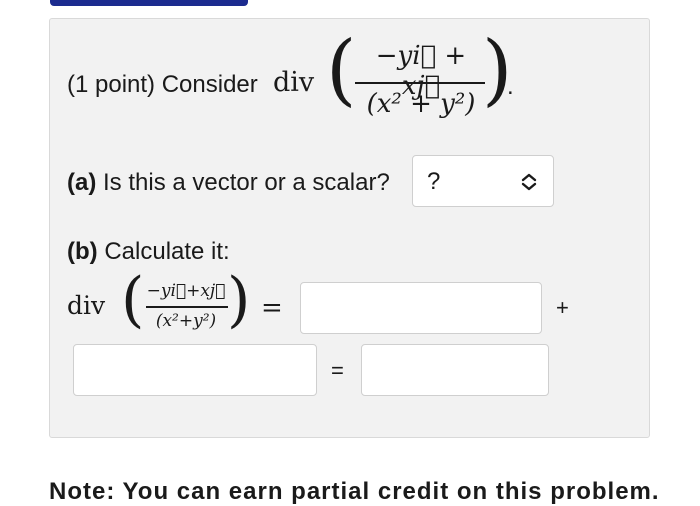 The image size is (700, 506). Describe the element at coordinates (421, 104) in the screenshot. I see `problem-denominator: (x² + y²)` at that location.